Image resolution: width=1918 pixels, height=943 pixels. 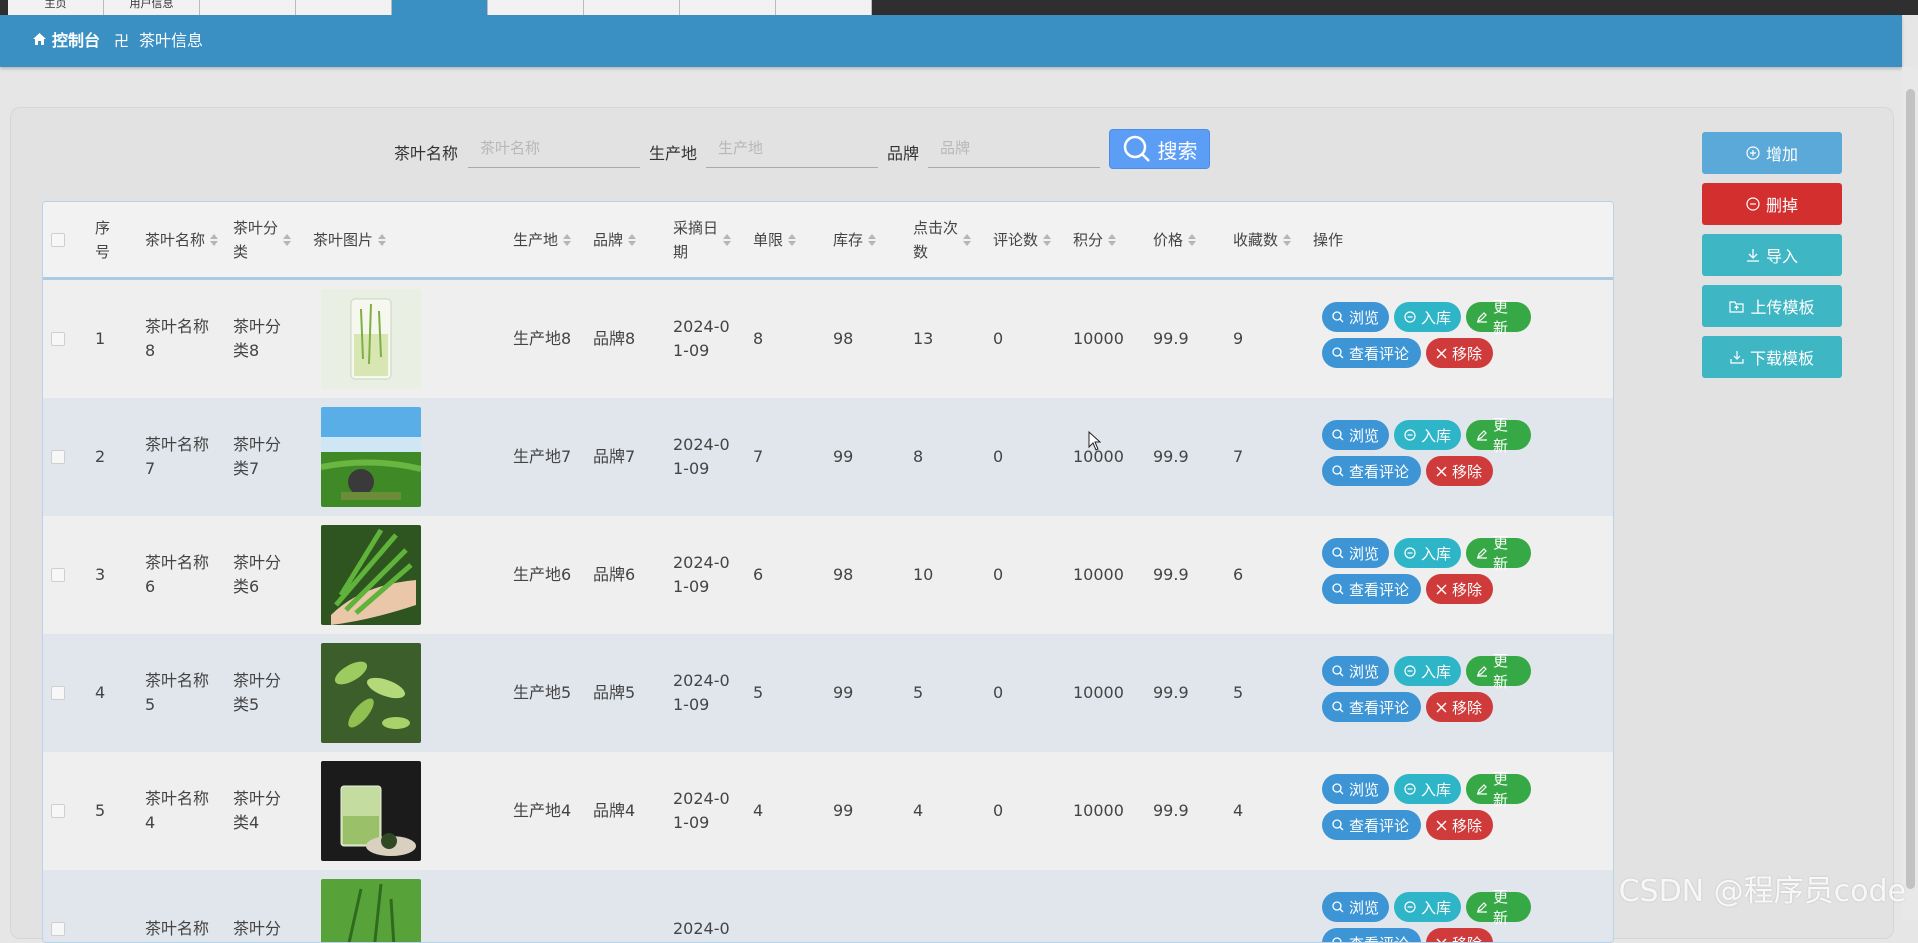 I want to click on column-header-brand: 品牌, so click(x=628, y=239).